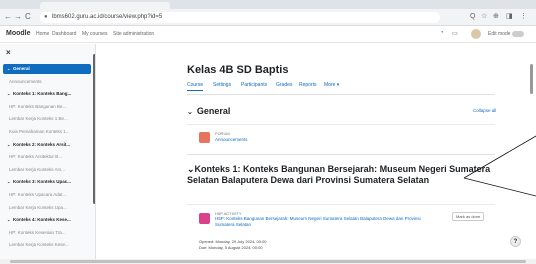 Image resolution: width=536 pixels, height=264 pixels. Describe the element at coordinates (195, 86) in the screenshot. I see `tab-course: Course` at that location.